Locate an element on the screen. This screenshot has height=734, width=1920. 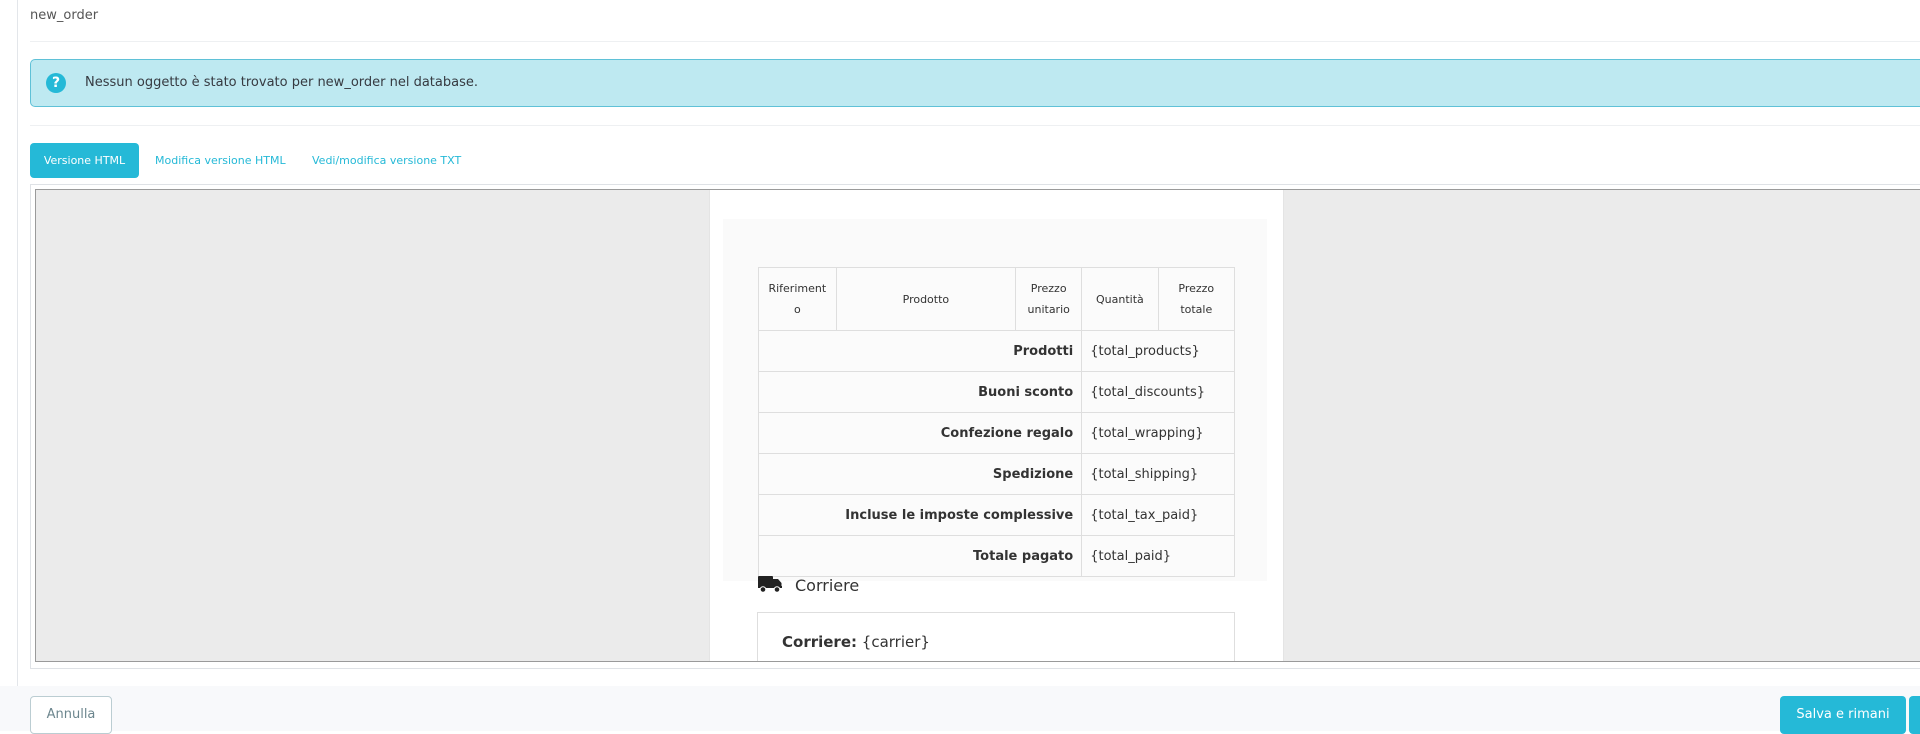
summary-value: {total_tax_paid} is located at coordinates (1158, 515).